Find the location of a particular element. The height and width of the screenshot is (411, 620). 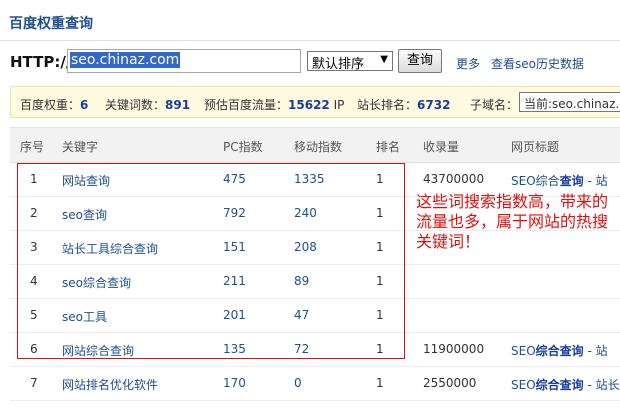

header-indexed: 收录量 is located at coordinates (441, 147).